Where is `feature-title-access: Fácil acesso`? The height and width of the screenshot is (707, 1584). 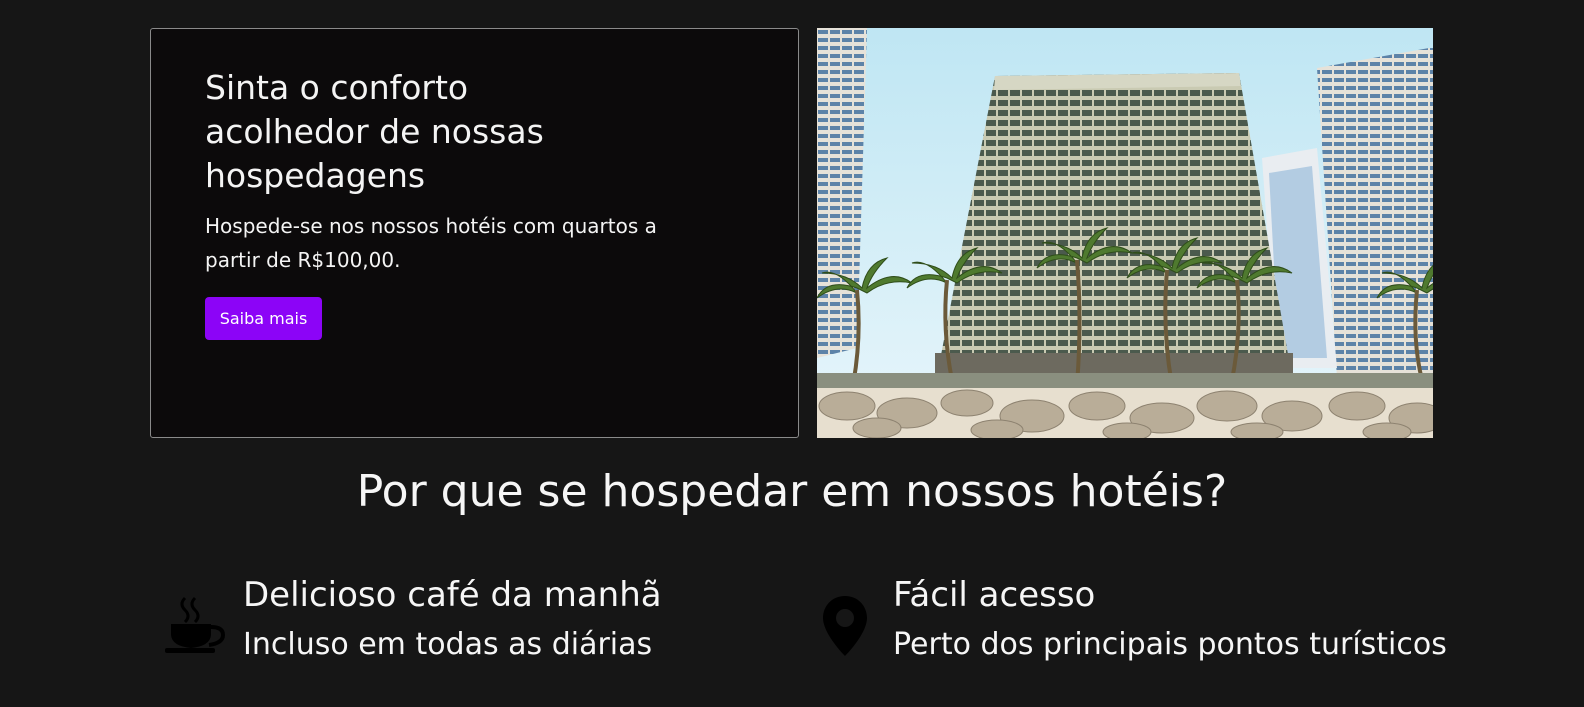
feature-title-access: Fácil acesso is located at coordinates (994, 595).